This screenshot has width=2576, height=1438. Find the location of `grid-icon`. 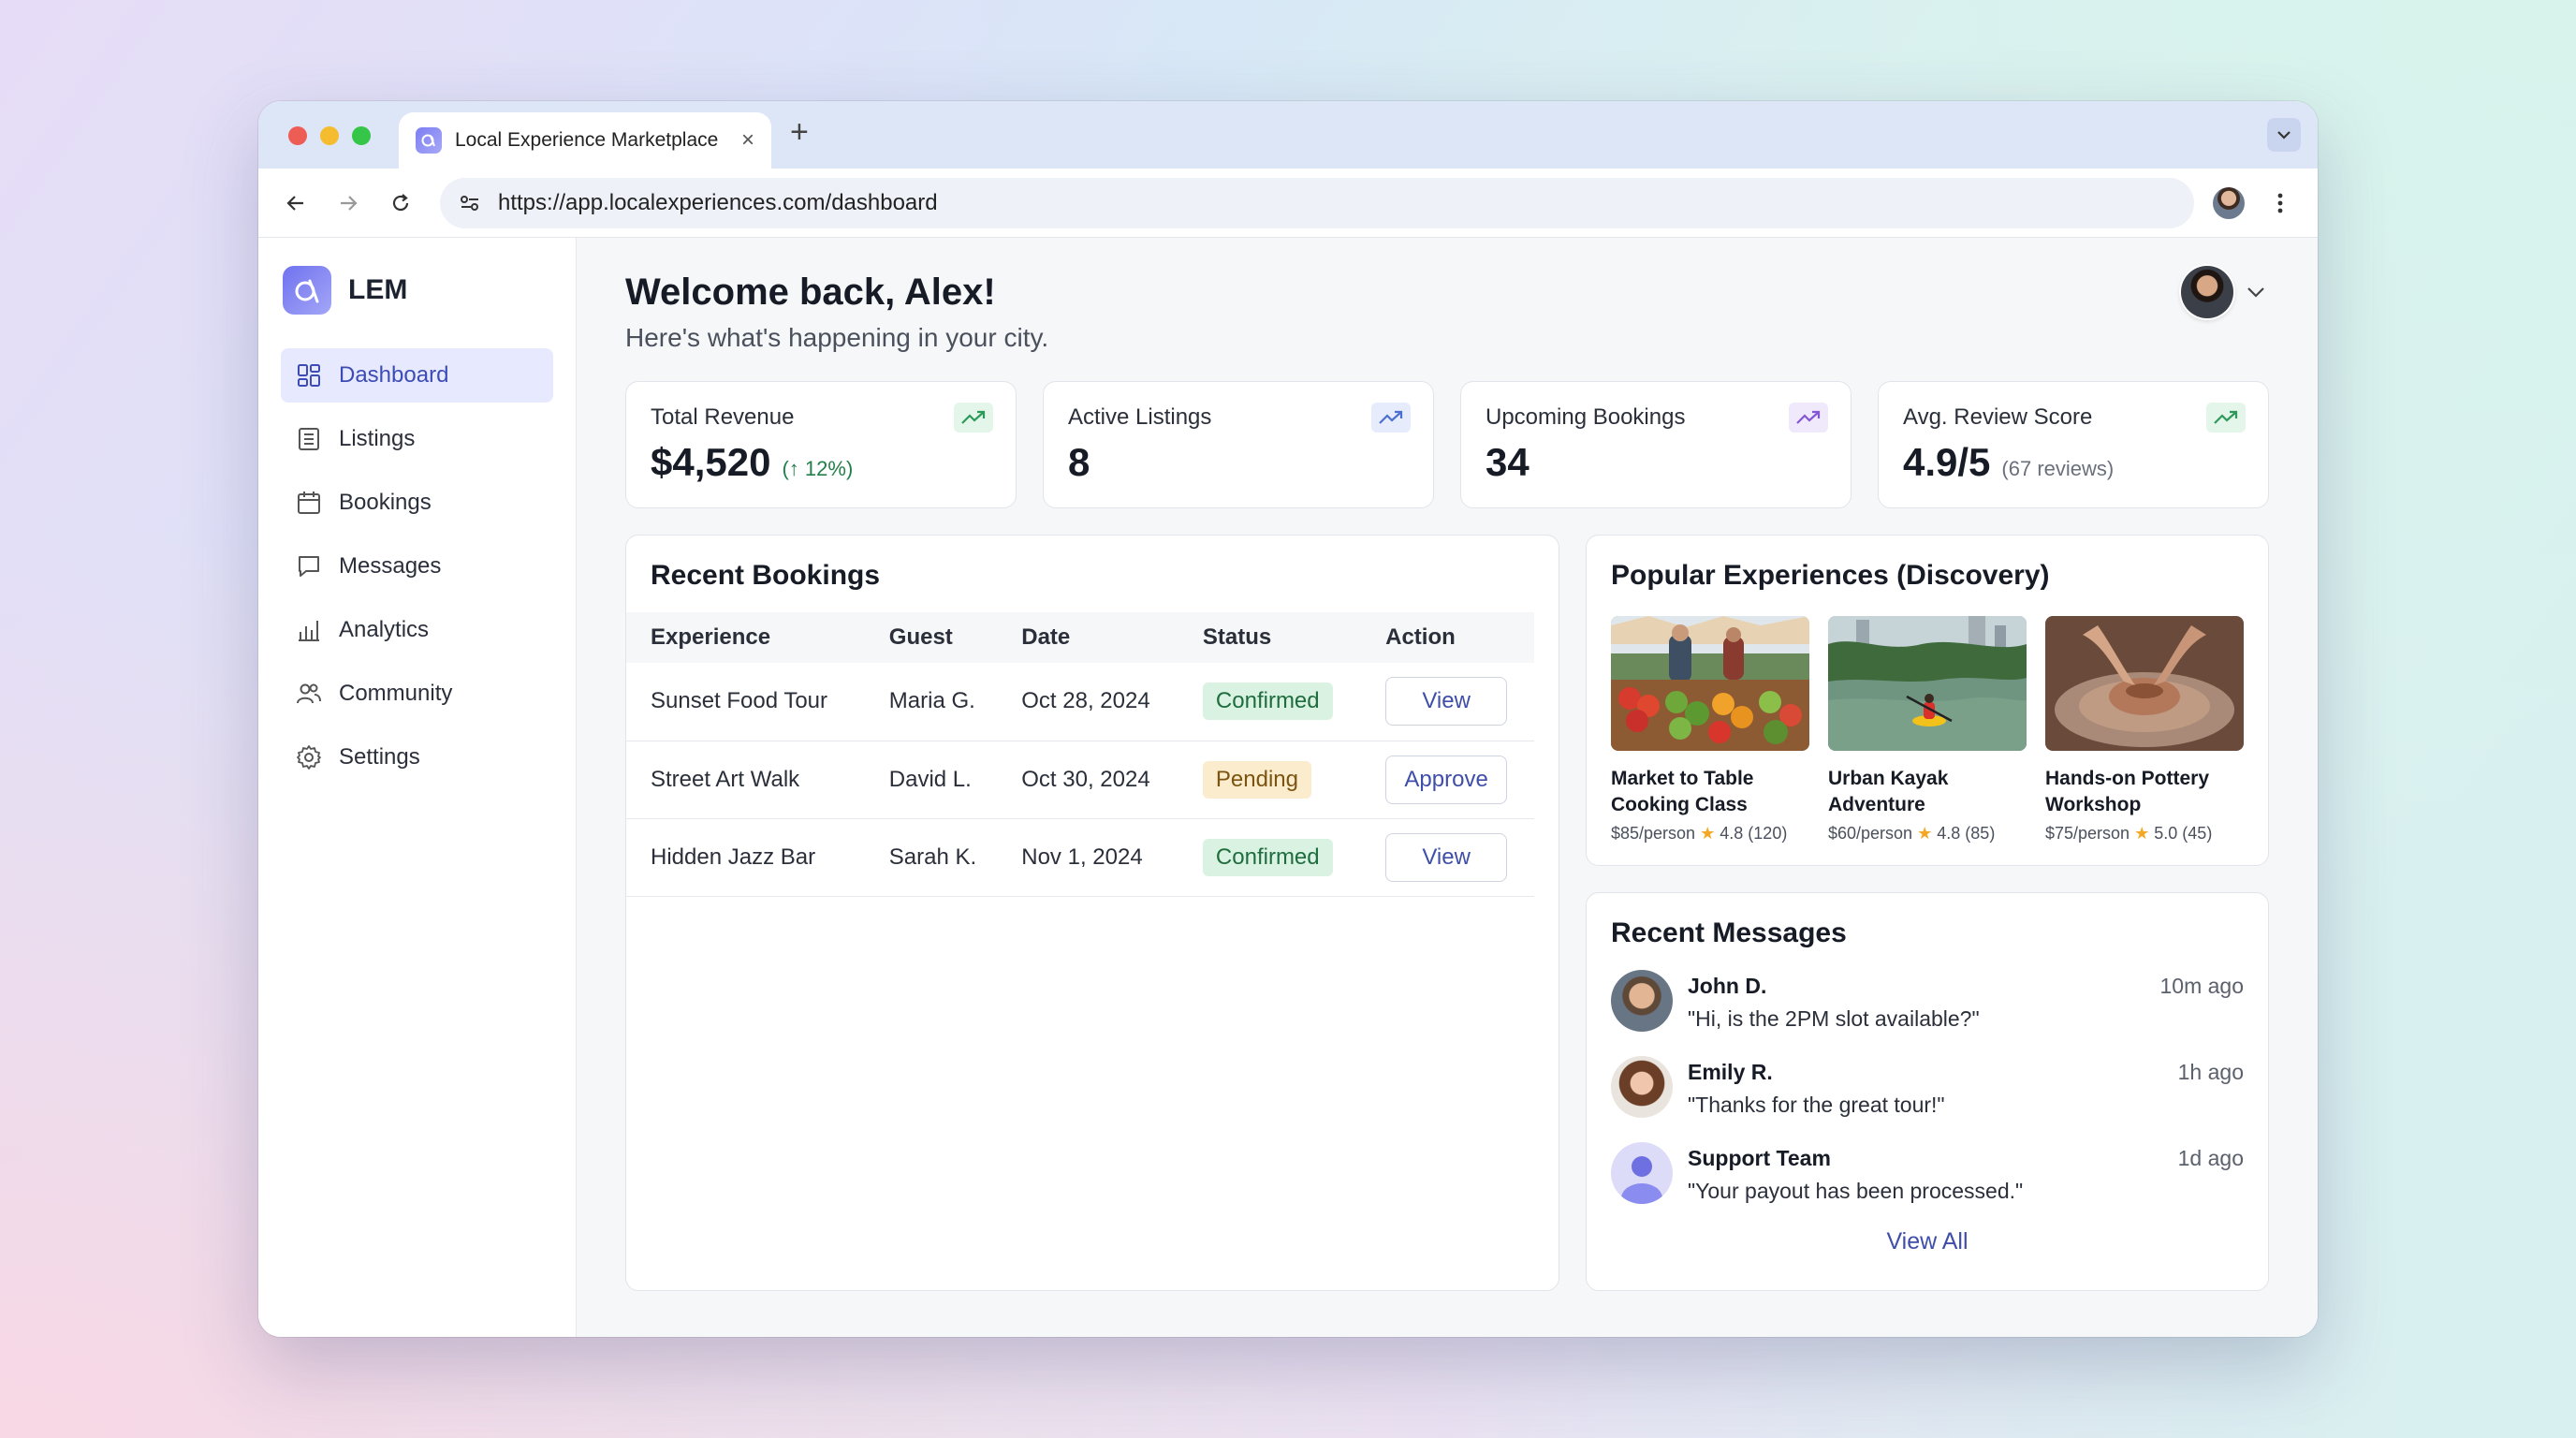

grid-icon is located at coordinates (309, 375).